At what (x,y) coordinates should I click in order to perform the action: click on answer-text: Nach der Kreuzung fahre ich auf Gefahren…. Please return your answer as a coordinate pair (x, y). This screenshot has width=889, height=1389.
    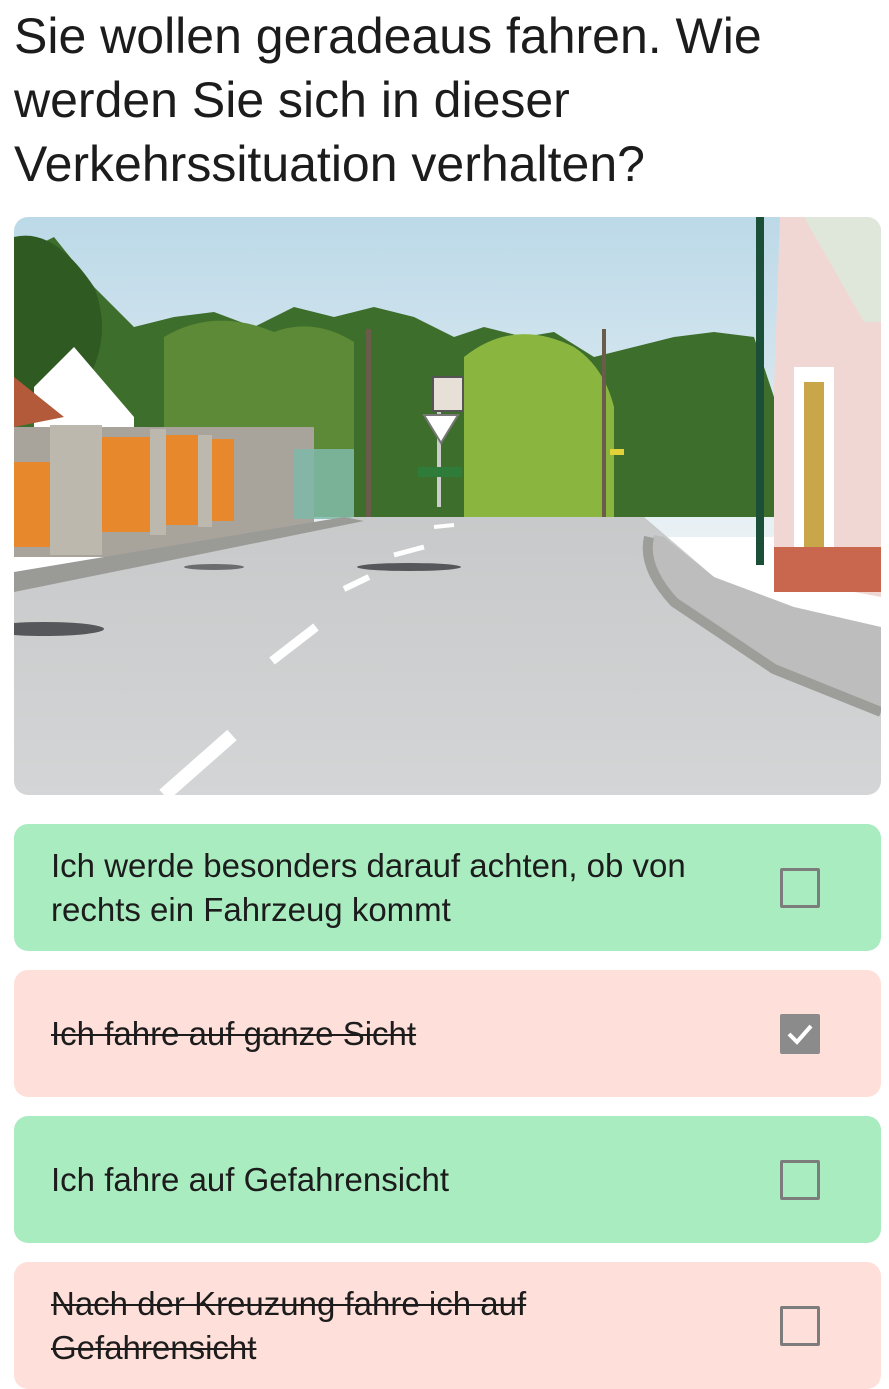
    Looking at the image, I should click on (289, 1325).